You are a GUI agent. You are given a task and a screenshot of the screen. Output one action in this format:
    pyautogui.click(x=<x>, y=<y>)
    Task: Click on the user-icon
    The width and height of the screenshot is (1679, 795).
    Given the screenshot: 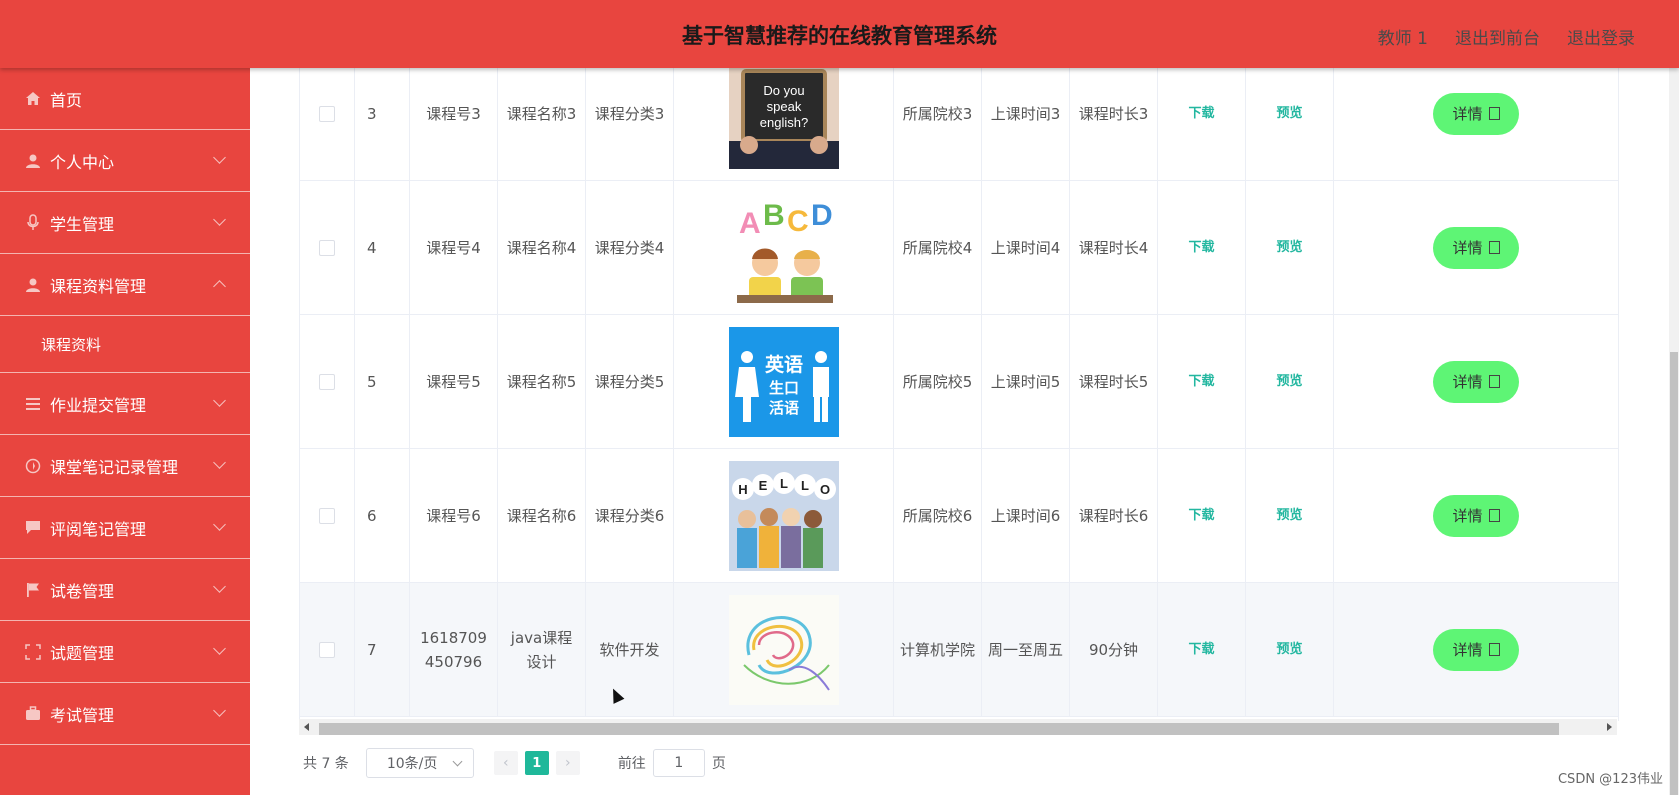 What is the action you would take?
    pyautogui.click(x=33, y=161)
    